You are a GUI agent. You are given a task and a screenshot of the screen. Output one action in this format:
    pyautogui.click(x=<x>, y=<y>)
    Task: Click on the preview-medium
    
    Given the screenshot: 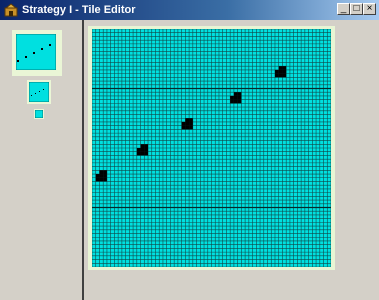 What is the action you would take?
    pyautogui.click(x=39, y=92)
    